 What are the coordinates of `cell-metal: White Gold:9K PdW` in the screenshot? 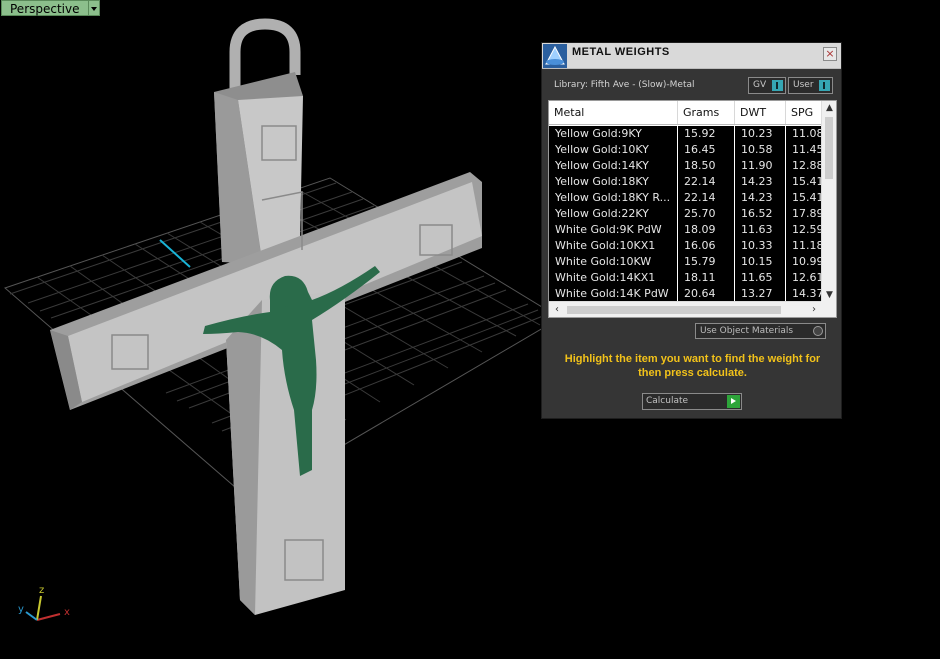 It's located at (613, 230).